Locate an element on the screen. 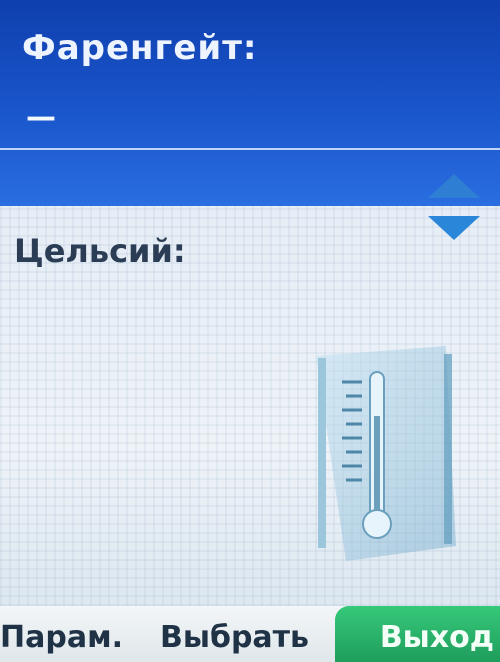 This screenshot has height=662, width=500. field-divider is located at coordinates (250, 149).